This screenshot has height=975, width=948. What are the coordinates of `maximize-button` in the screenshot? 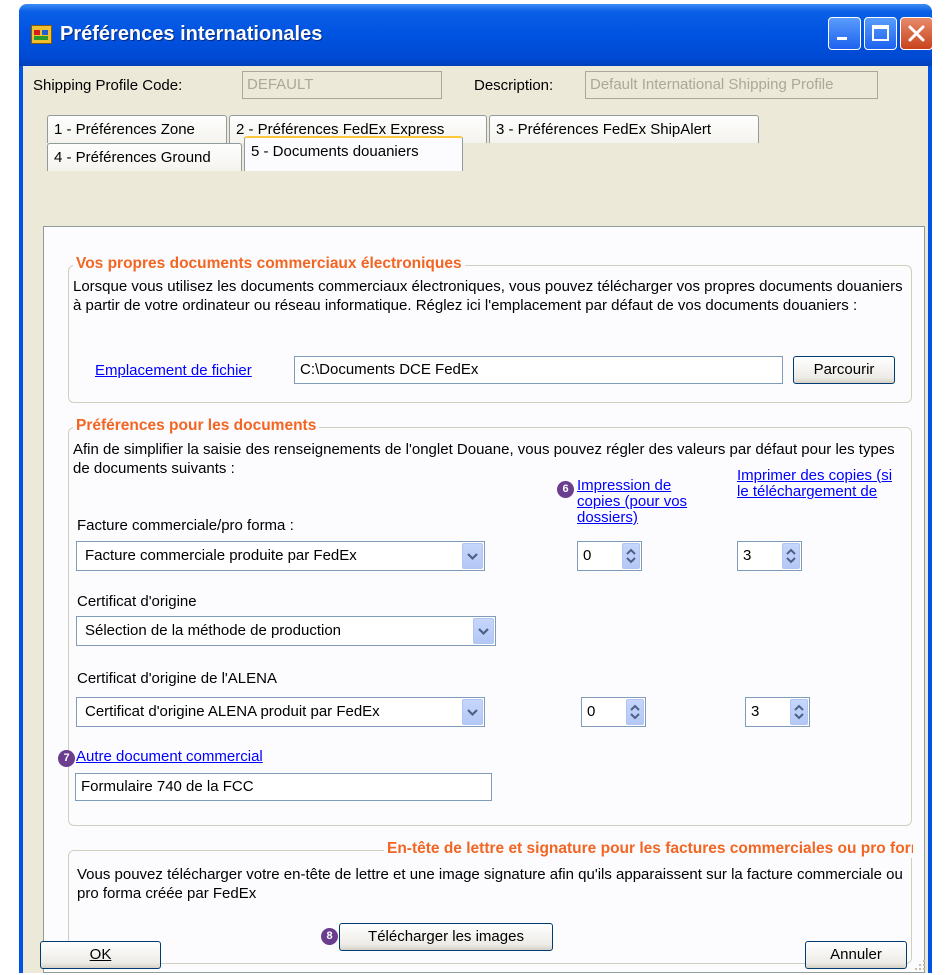 It's located at (880, 33).